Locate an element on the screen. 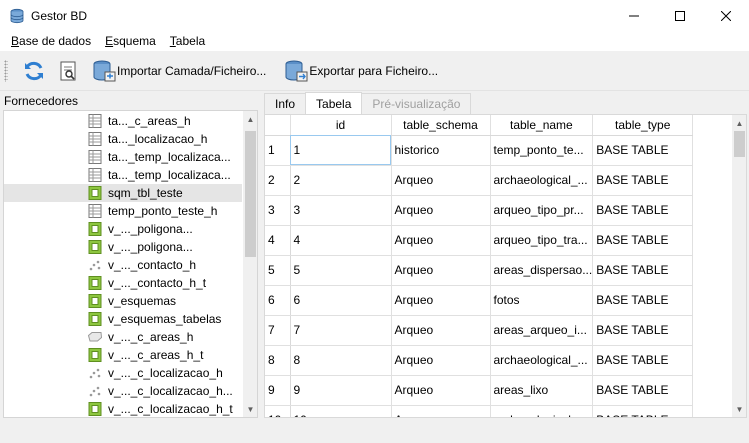 The width and height of the screenshot is (749, 443). cell-id: 2 is located at coordinates (341, 180).